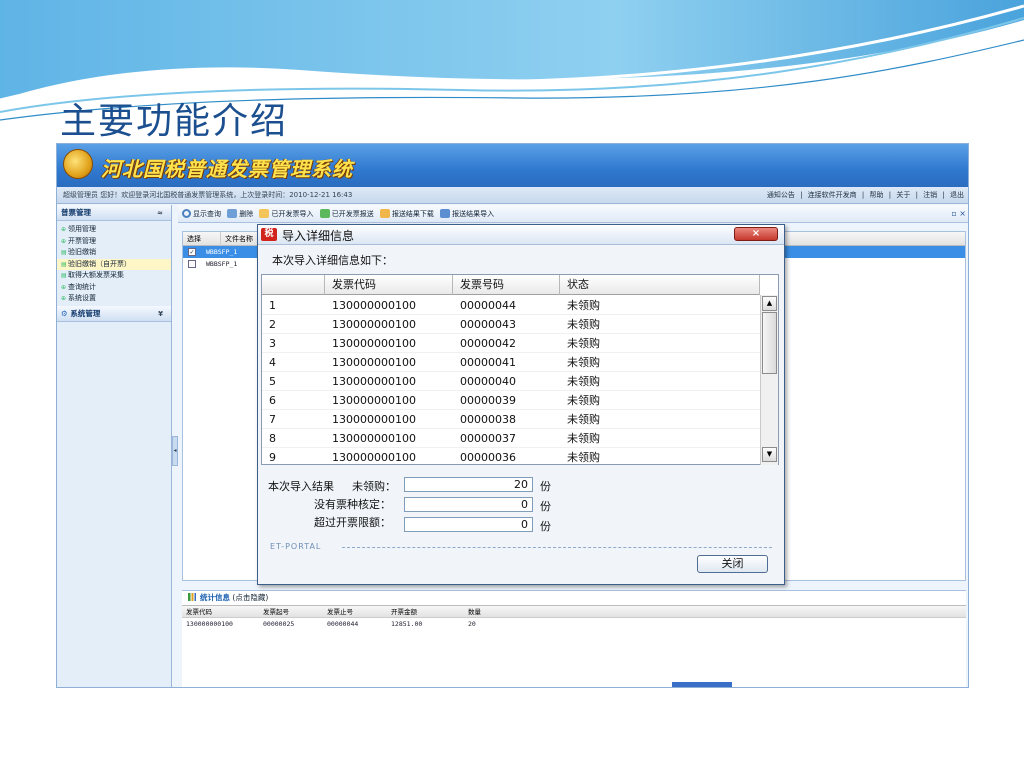  I want to click on gear-icon: ⚙, so click(66, 313).